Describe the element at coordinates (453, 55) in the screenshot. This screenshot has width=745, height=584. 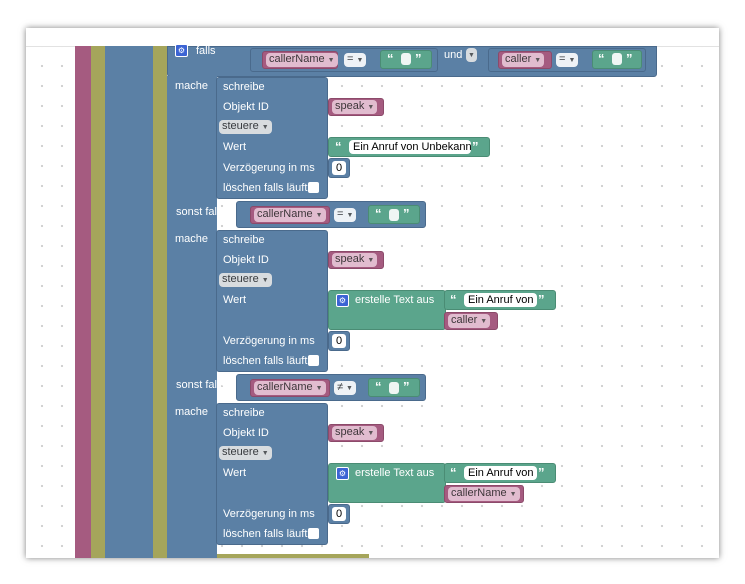
I see `und-label: und` at that location.